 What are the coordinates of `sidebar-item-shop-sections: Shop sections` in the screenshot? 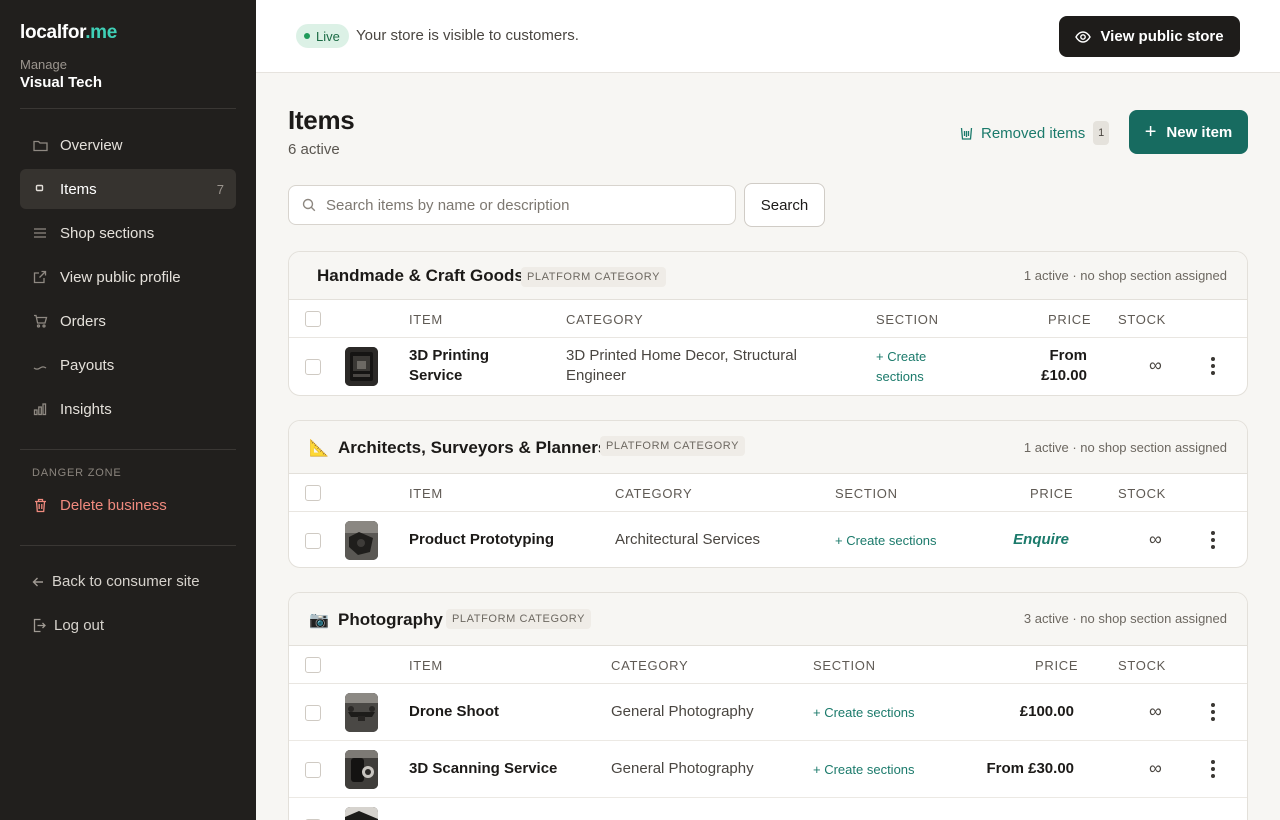 It's located at (128, 233).